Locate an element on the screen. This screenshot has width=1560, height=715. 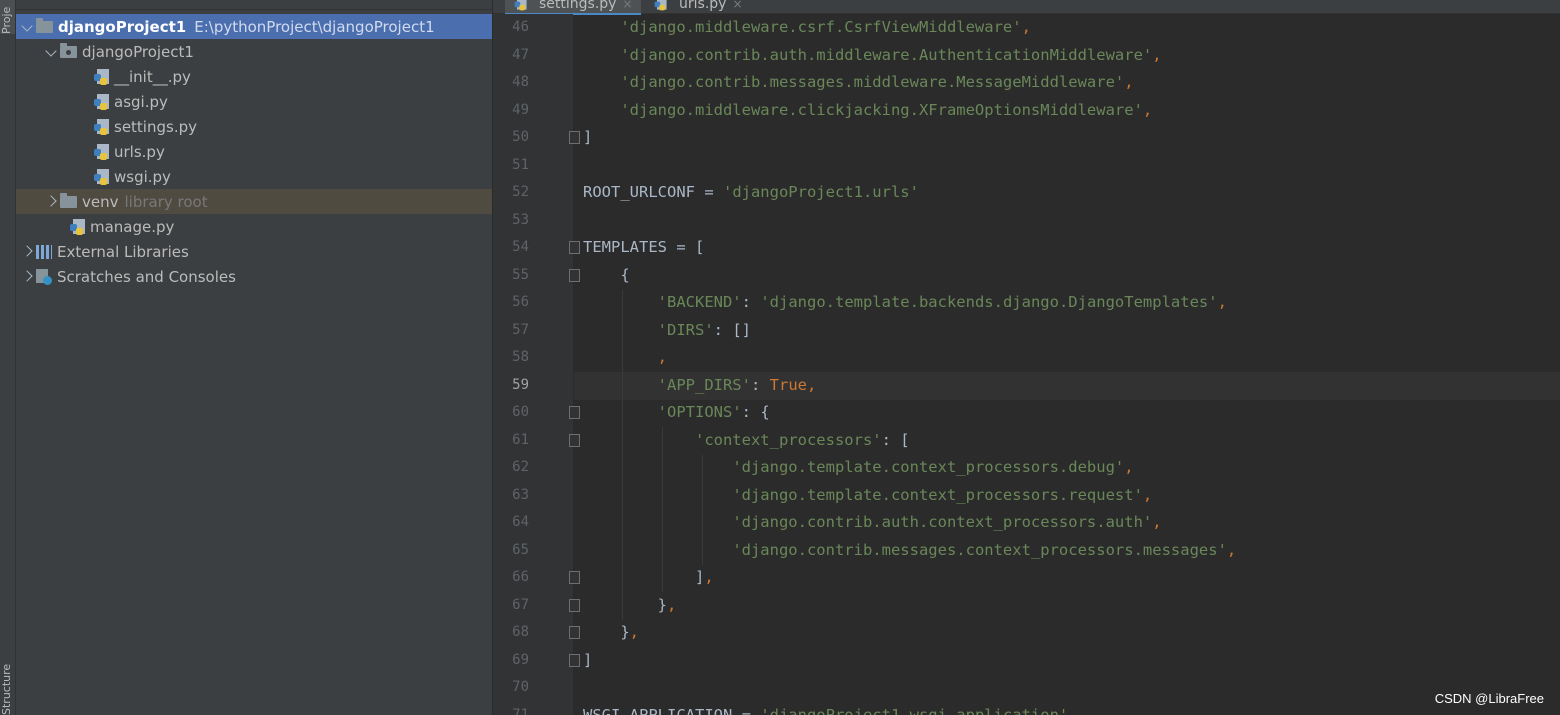
tree-file-wsgi: wsgi.py is located at coordinates (254, 176).